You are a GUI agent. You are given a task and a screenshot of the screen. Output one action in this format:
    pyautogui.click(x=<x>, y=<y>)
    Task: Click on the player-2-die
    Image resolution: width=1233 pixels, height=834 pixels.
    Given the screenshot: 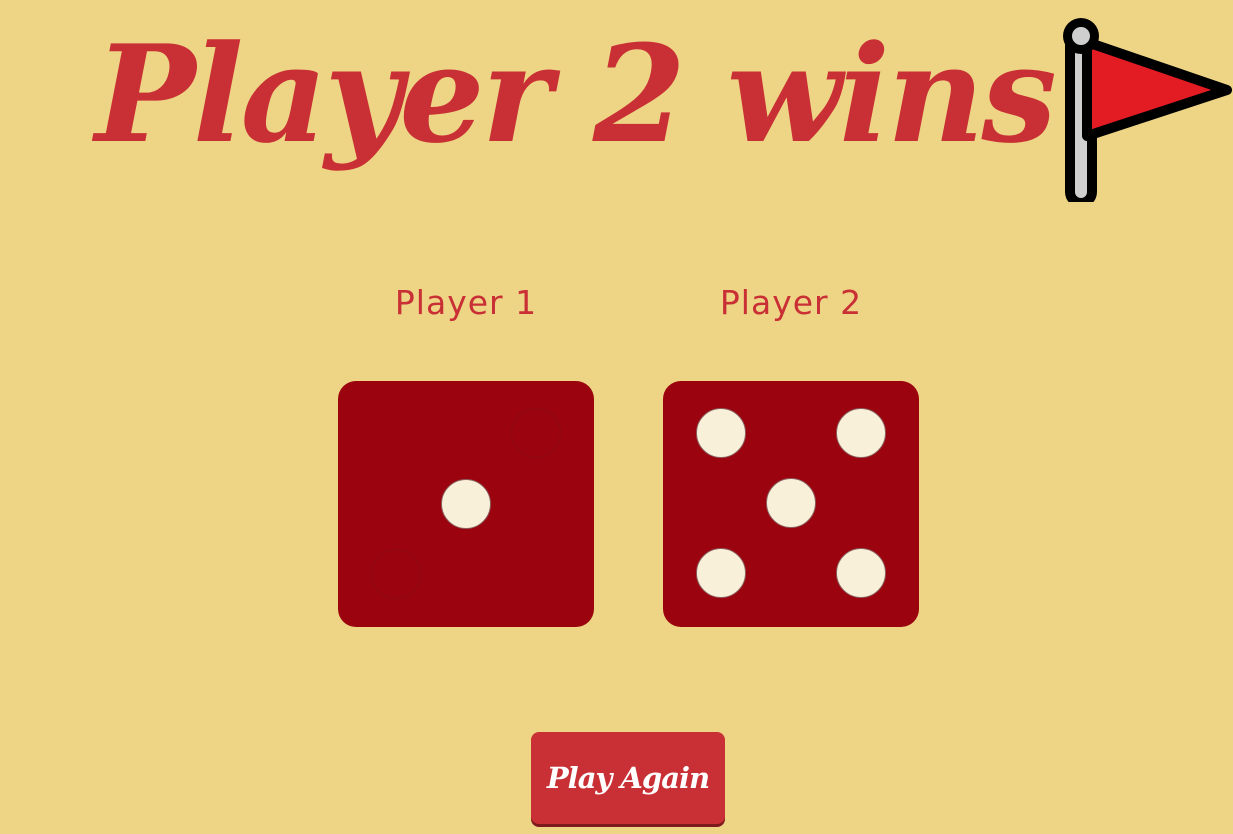 What is the action you would take?
    pyautogui.click(x=791, y=504)
    